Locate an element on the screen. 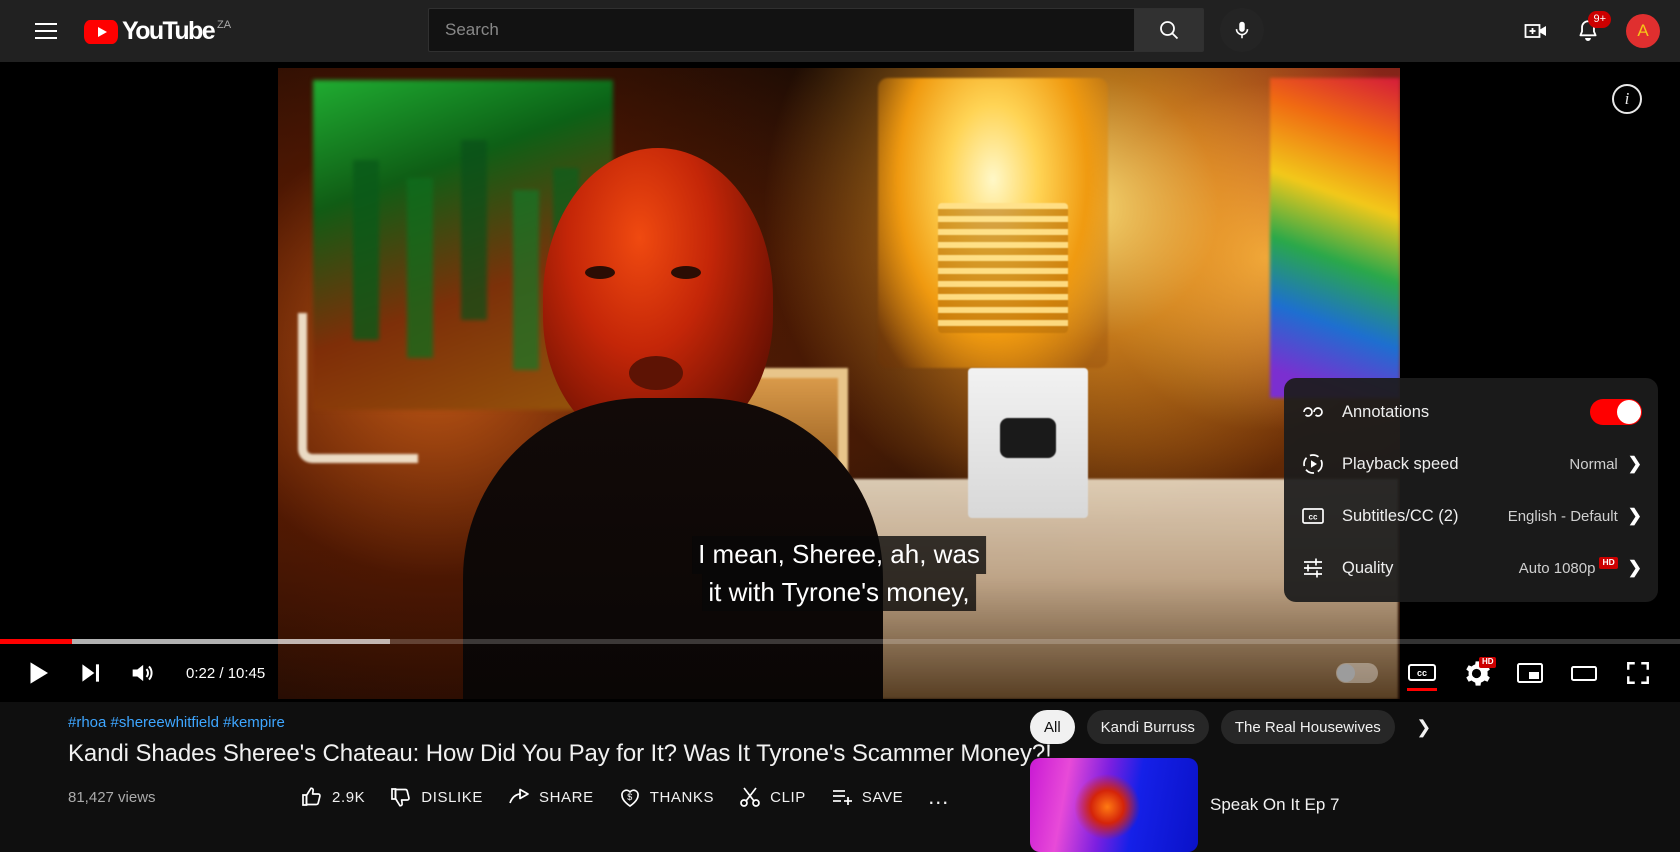 This screenshot has width=1680, height=852. time-display: 0:22 / 10:45 is located at coordinates (226, 673).